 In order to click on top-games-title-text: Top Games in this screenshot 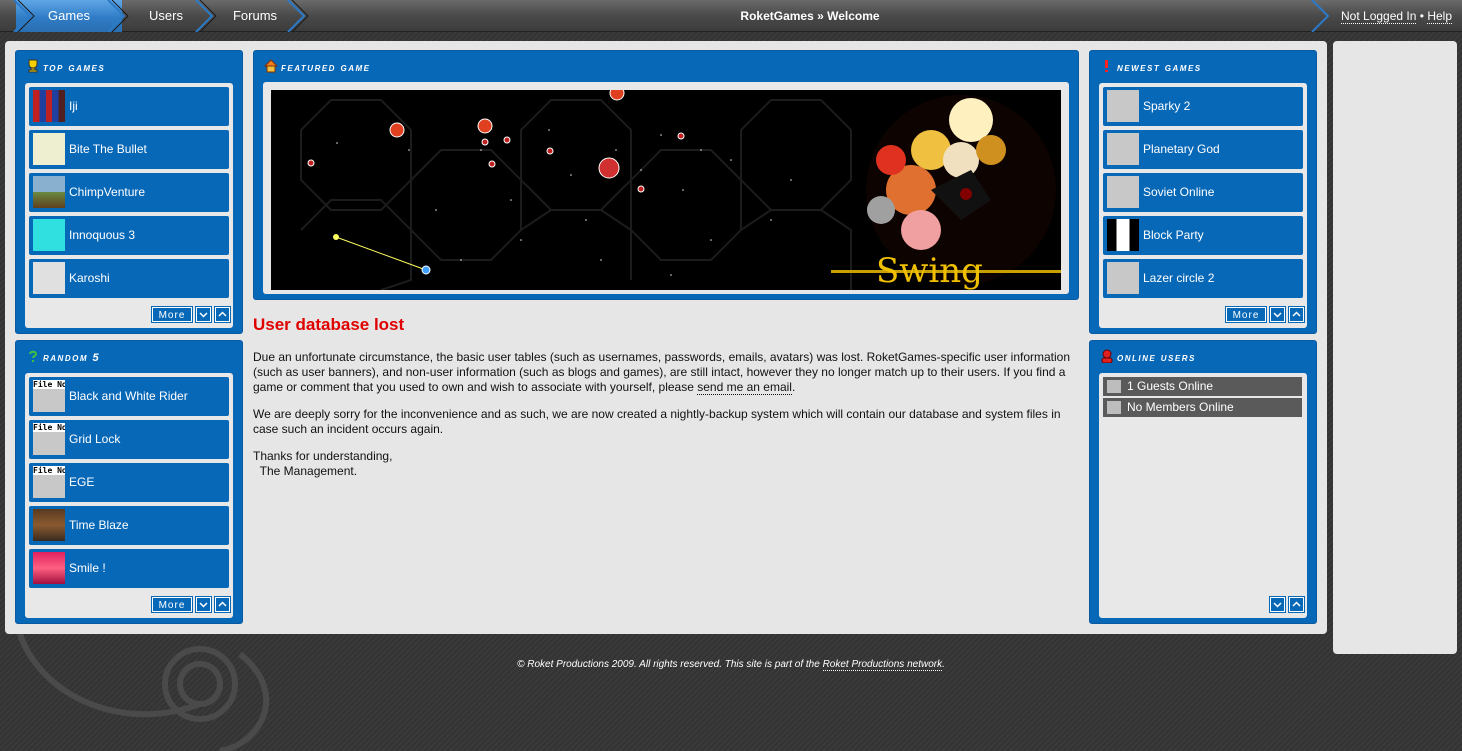, I will do `click(74, 68)`.